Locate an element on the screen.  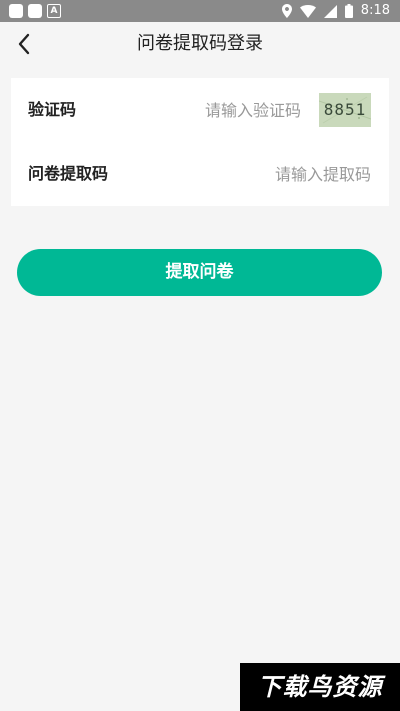
captcha-image: 8851 is located at coordinates (345, 110).